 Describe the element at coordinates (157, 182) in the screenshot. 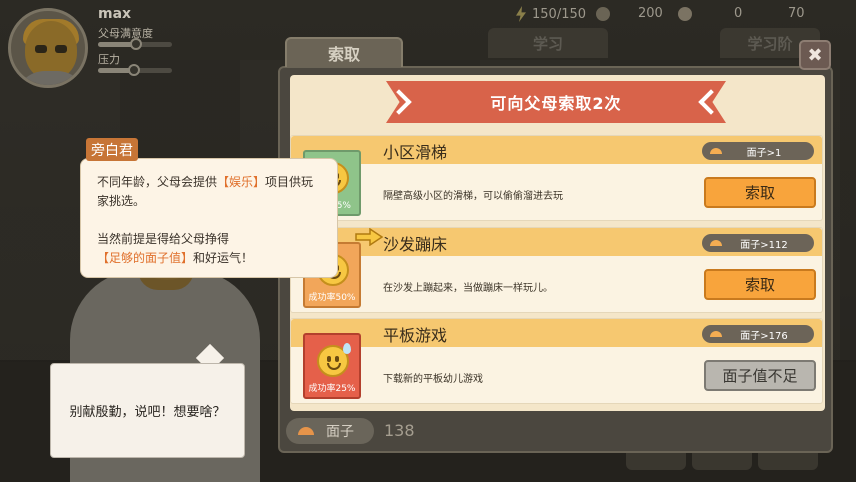

I see `narrator-text: 不同年龄，父母会提供` at that location.